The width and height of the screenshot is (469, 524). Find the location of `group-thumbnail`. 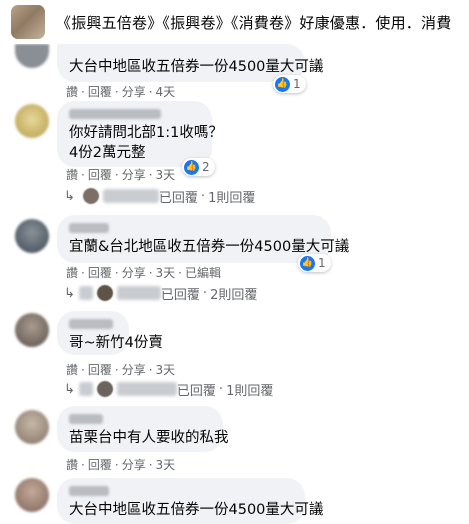

group-thumbnail is located at coordinates (28, 22).